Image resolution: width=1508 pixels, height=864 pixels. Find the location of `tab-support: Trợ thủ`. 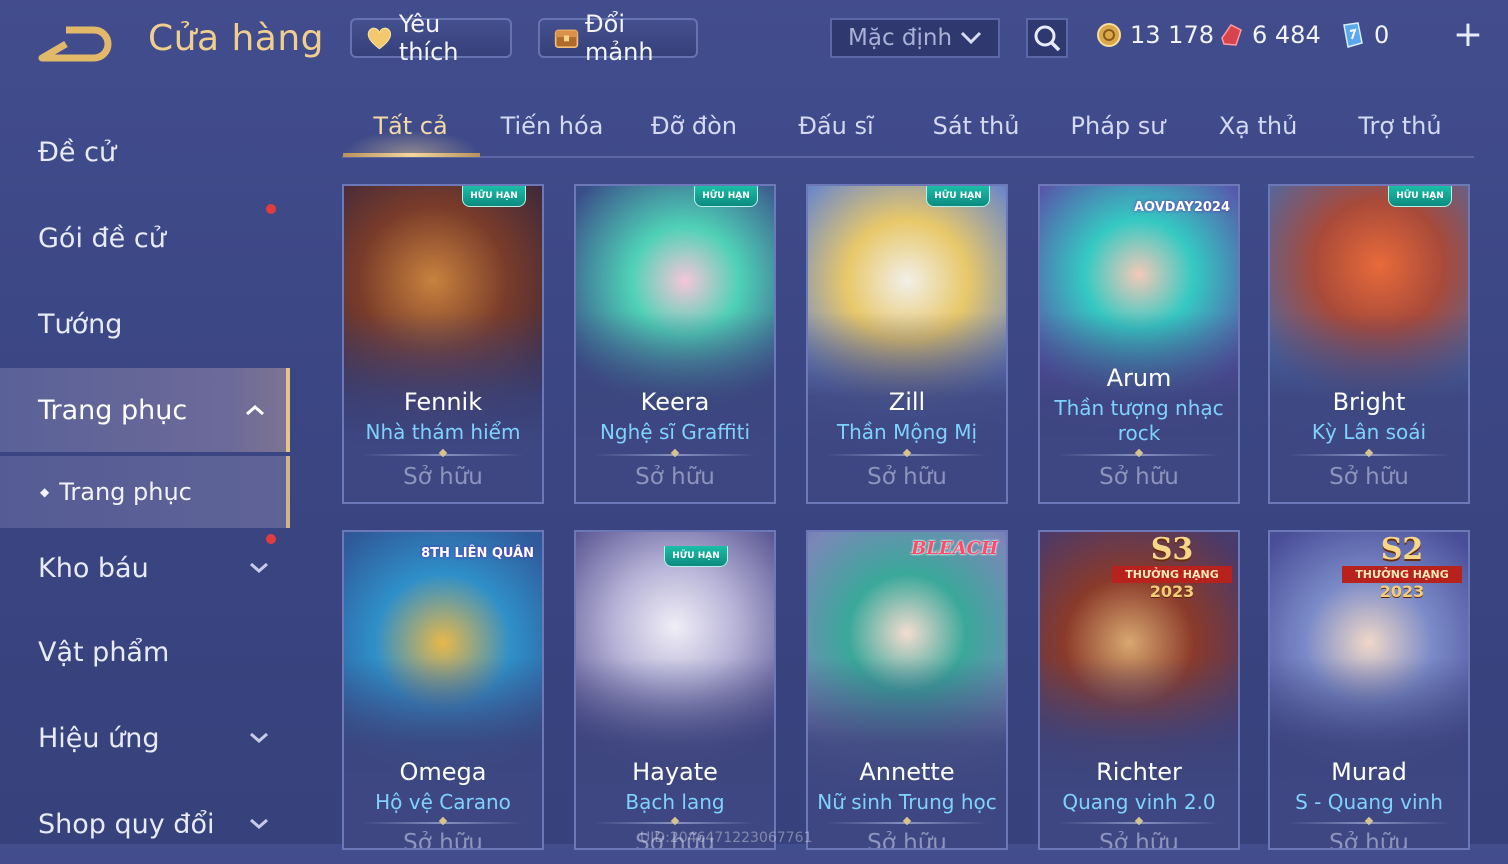

tab-support: Trợ thủ is located at coordinates (1400, 126).